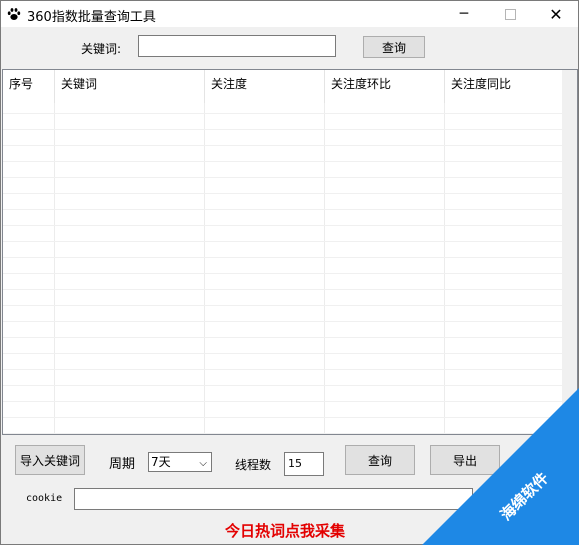  I want to click on minimize-button: ─, so click(464, 14).